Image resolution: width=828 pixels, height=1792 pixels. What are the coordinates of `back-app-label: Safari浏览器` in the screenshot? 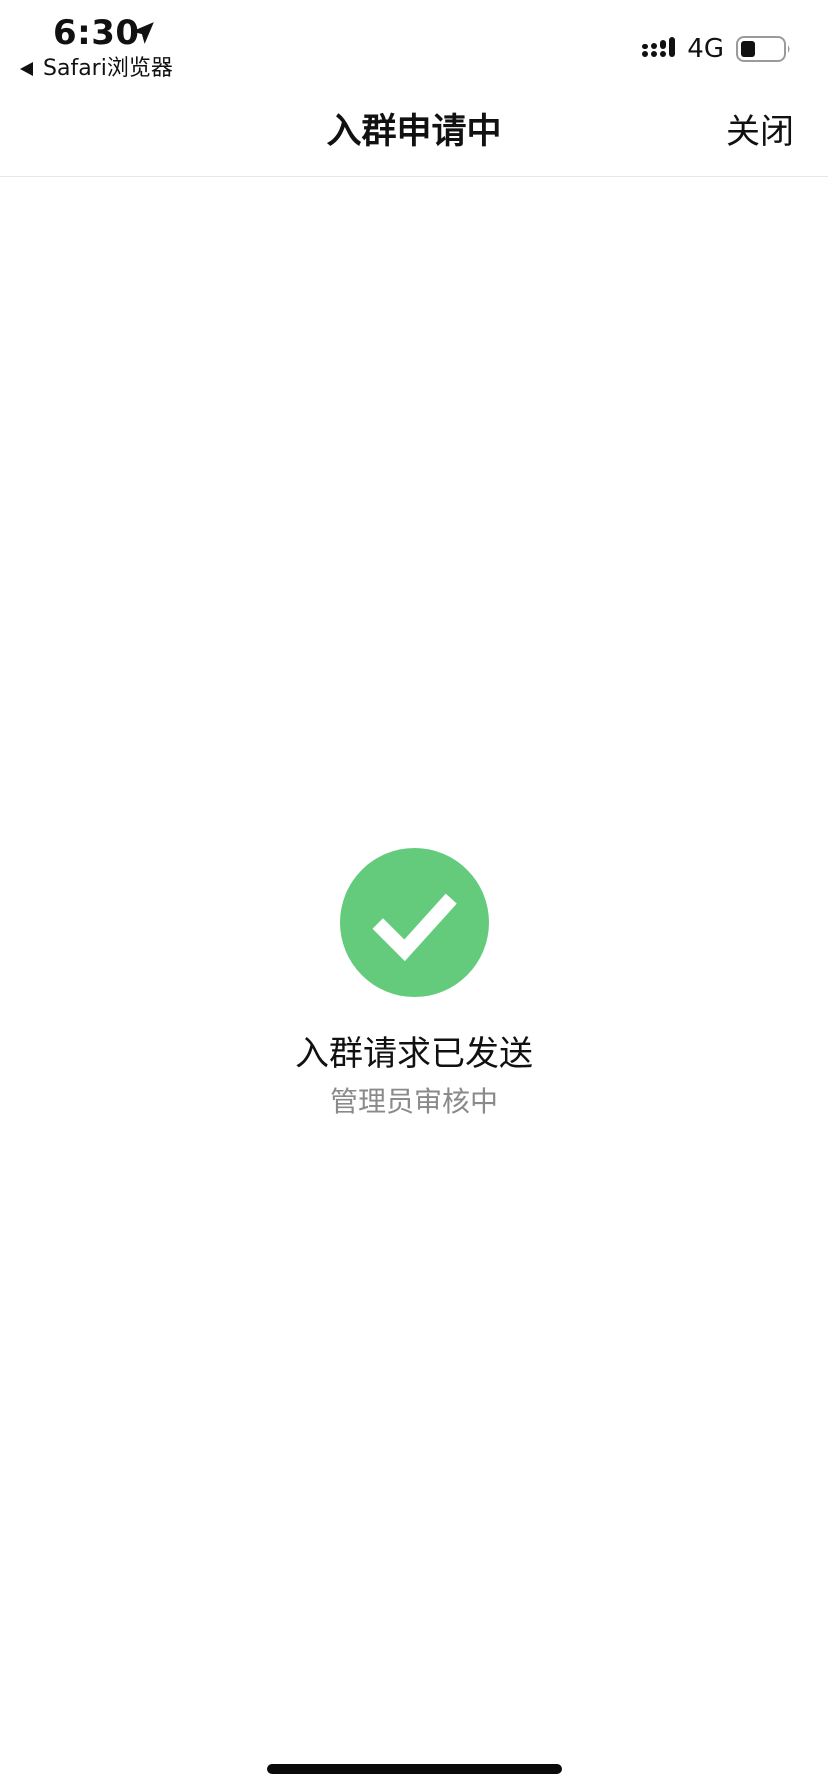 It's located at (108, 68).